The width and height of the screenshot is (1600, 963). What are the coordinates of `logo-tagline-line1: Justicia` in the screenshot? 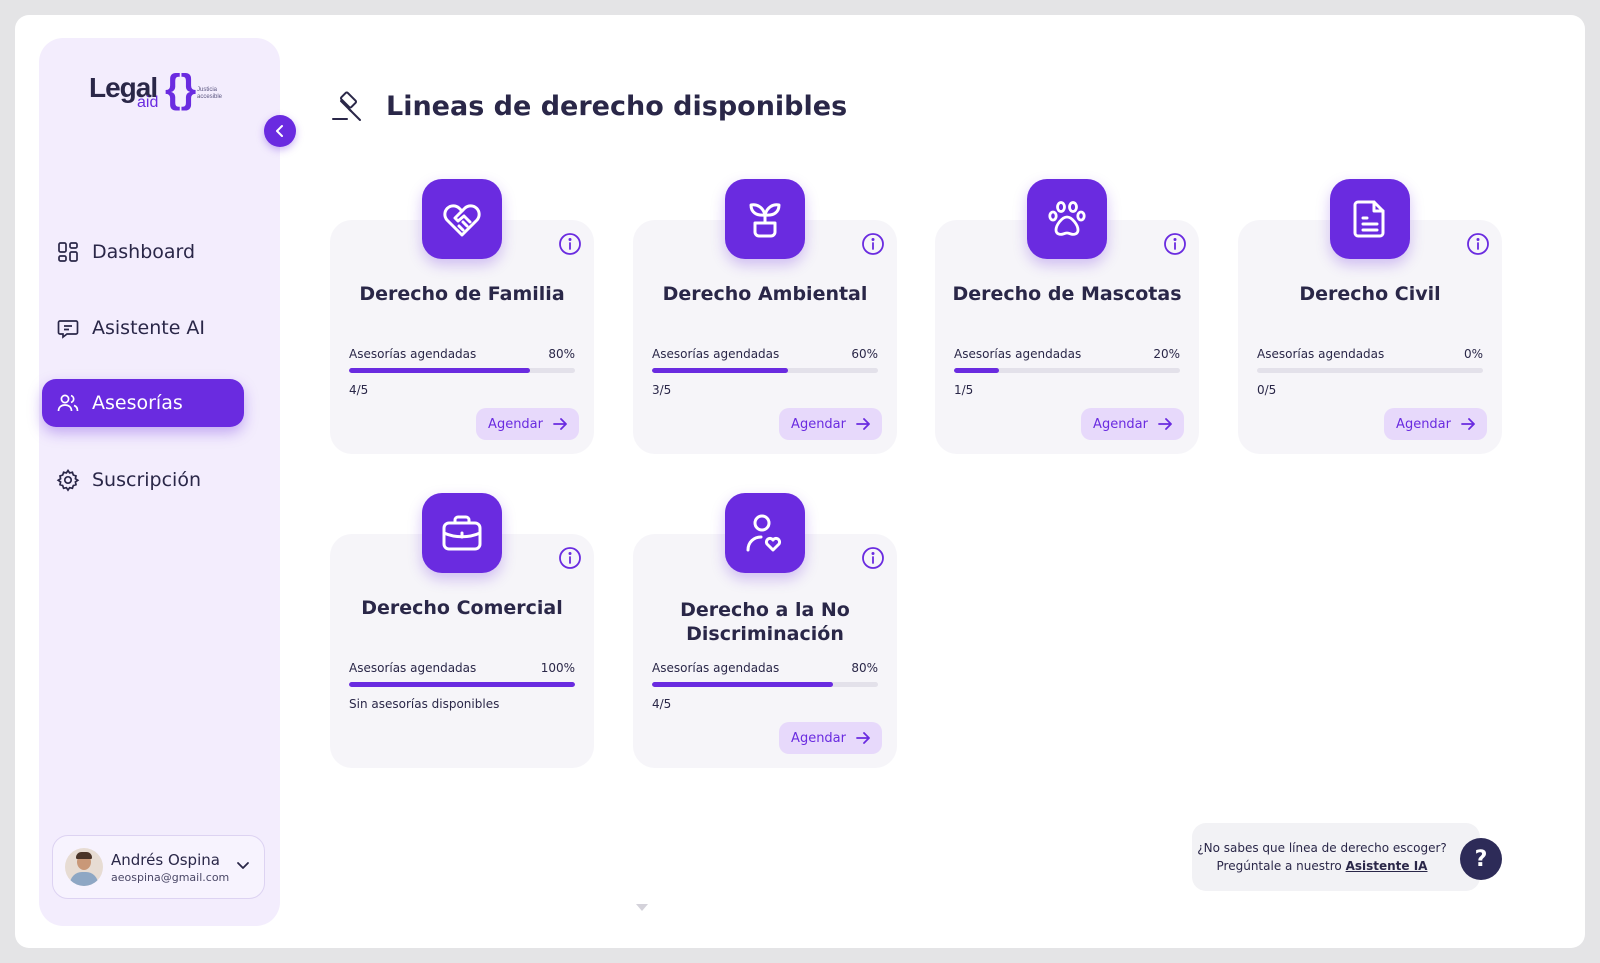 It's located at (207, 90).